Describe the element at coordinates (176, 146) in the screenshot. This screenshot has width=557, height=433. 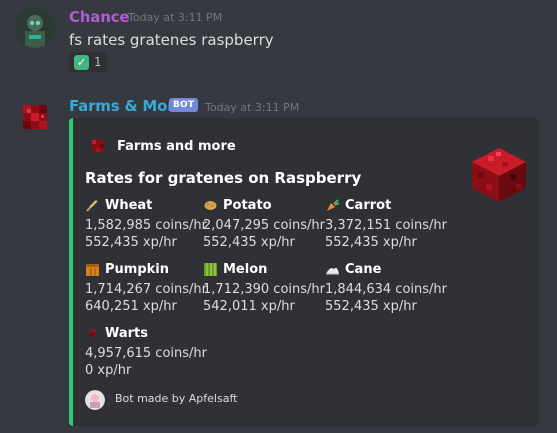
I see `embed-author: Farms and more` at that location.